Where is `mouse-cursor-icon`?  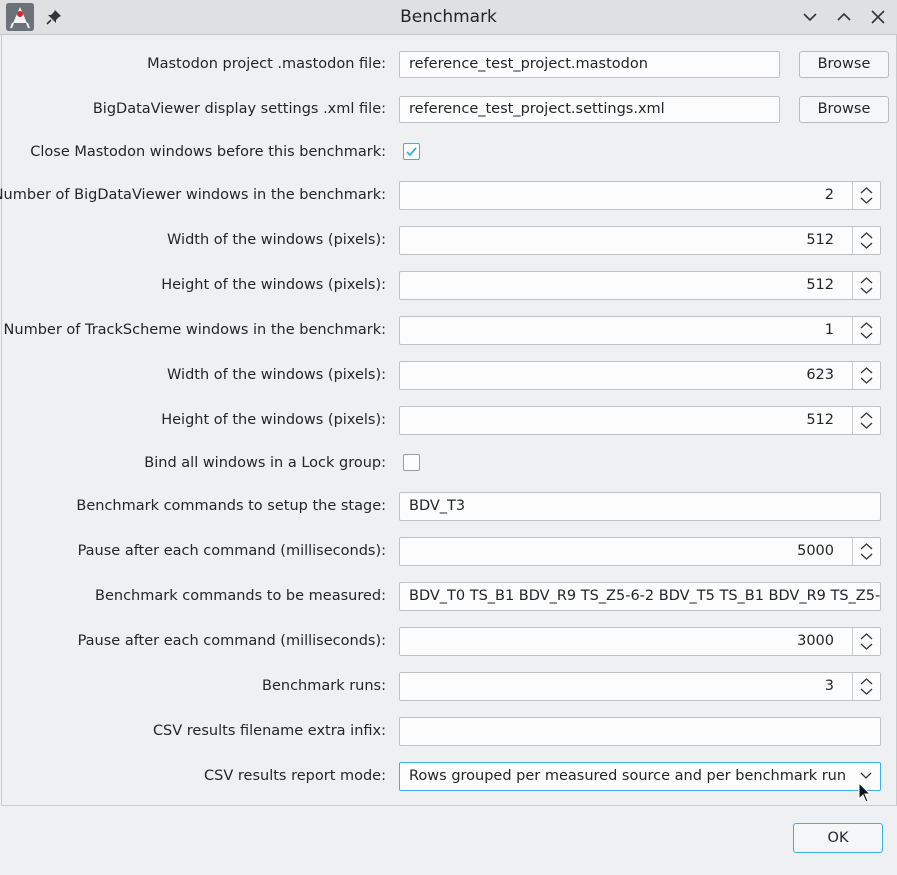 mouse-cursor-icon is located at coordinates (865, 794).